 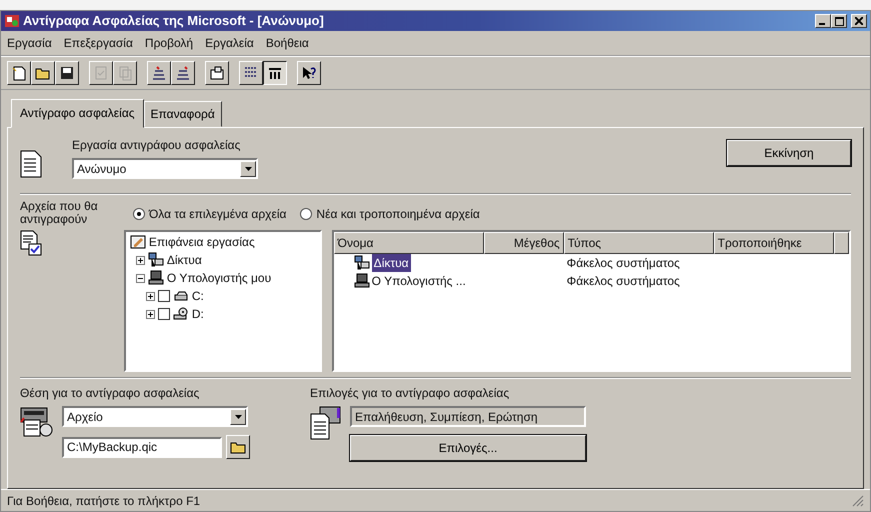 I want to click on menu-item: Εργαλεία, so click(x=229, y=43).